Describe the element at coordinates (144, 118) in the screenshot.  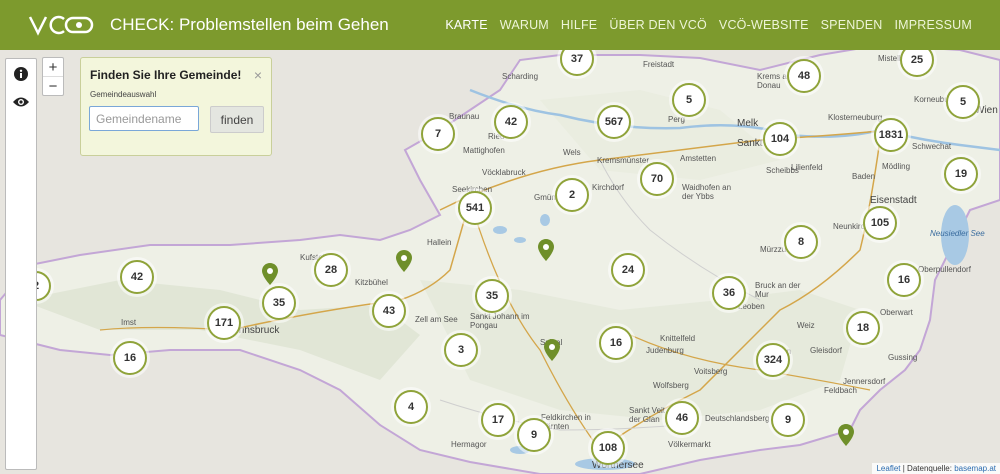
I see `municipality-search-input` at that location.